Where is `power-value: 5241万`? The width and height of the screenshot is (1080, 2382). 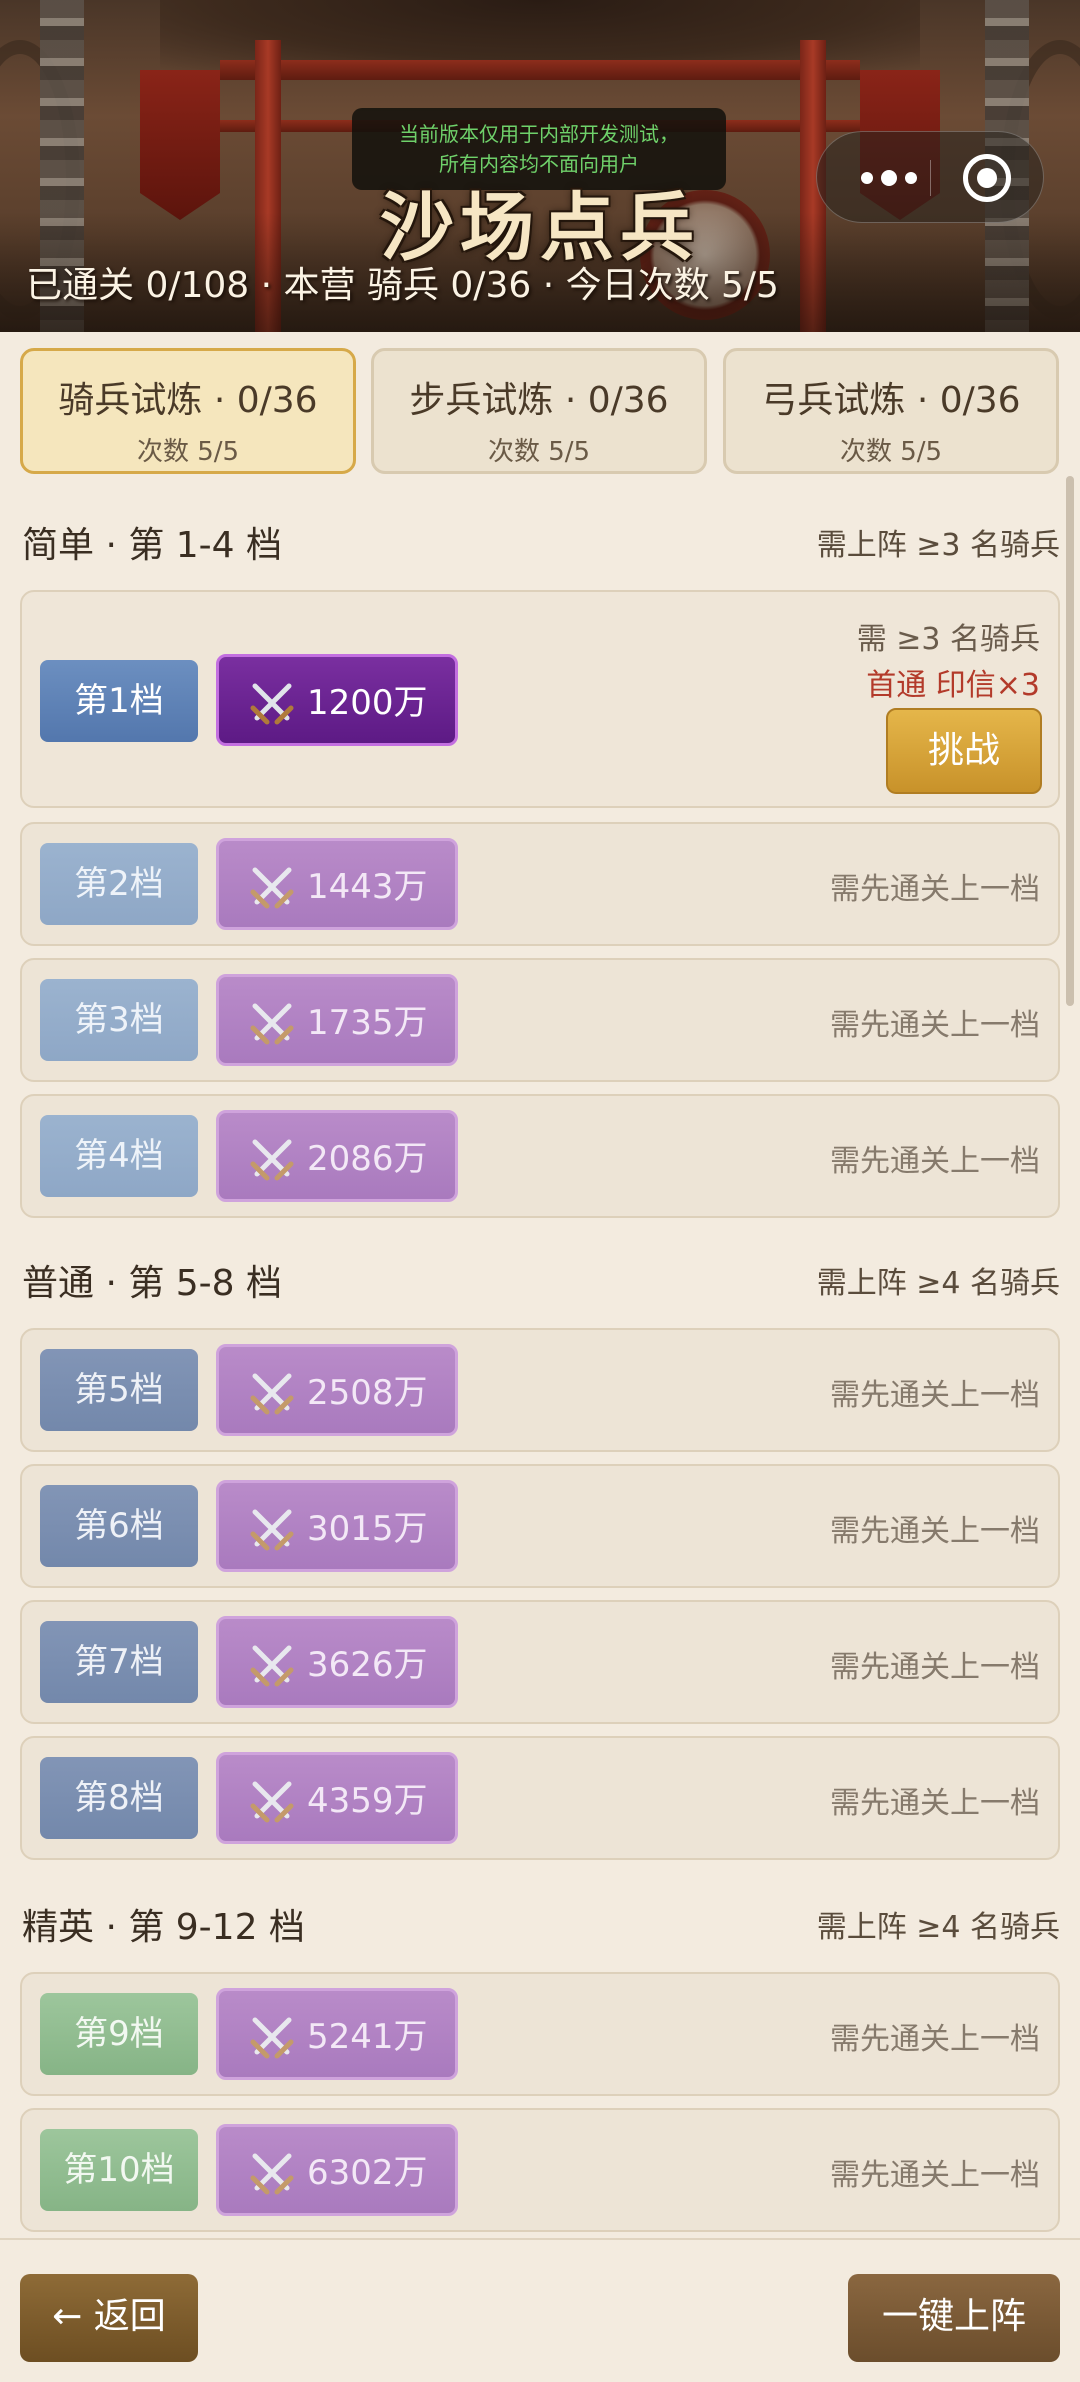
power-value: 5241万 is located at coordinates (367, 2037).